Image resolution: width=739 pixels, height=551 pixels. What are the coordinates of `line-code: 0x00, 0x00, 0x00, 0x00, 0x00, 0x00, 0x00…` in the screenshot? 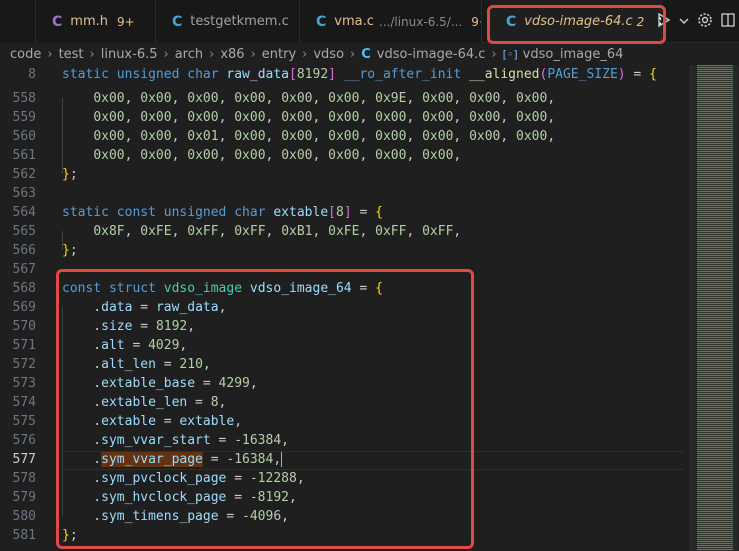 It's located at (277, 155).